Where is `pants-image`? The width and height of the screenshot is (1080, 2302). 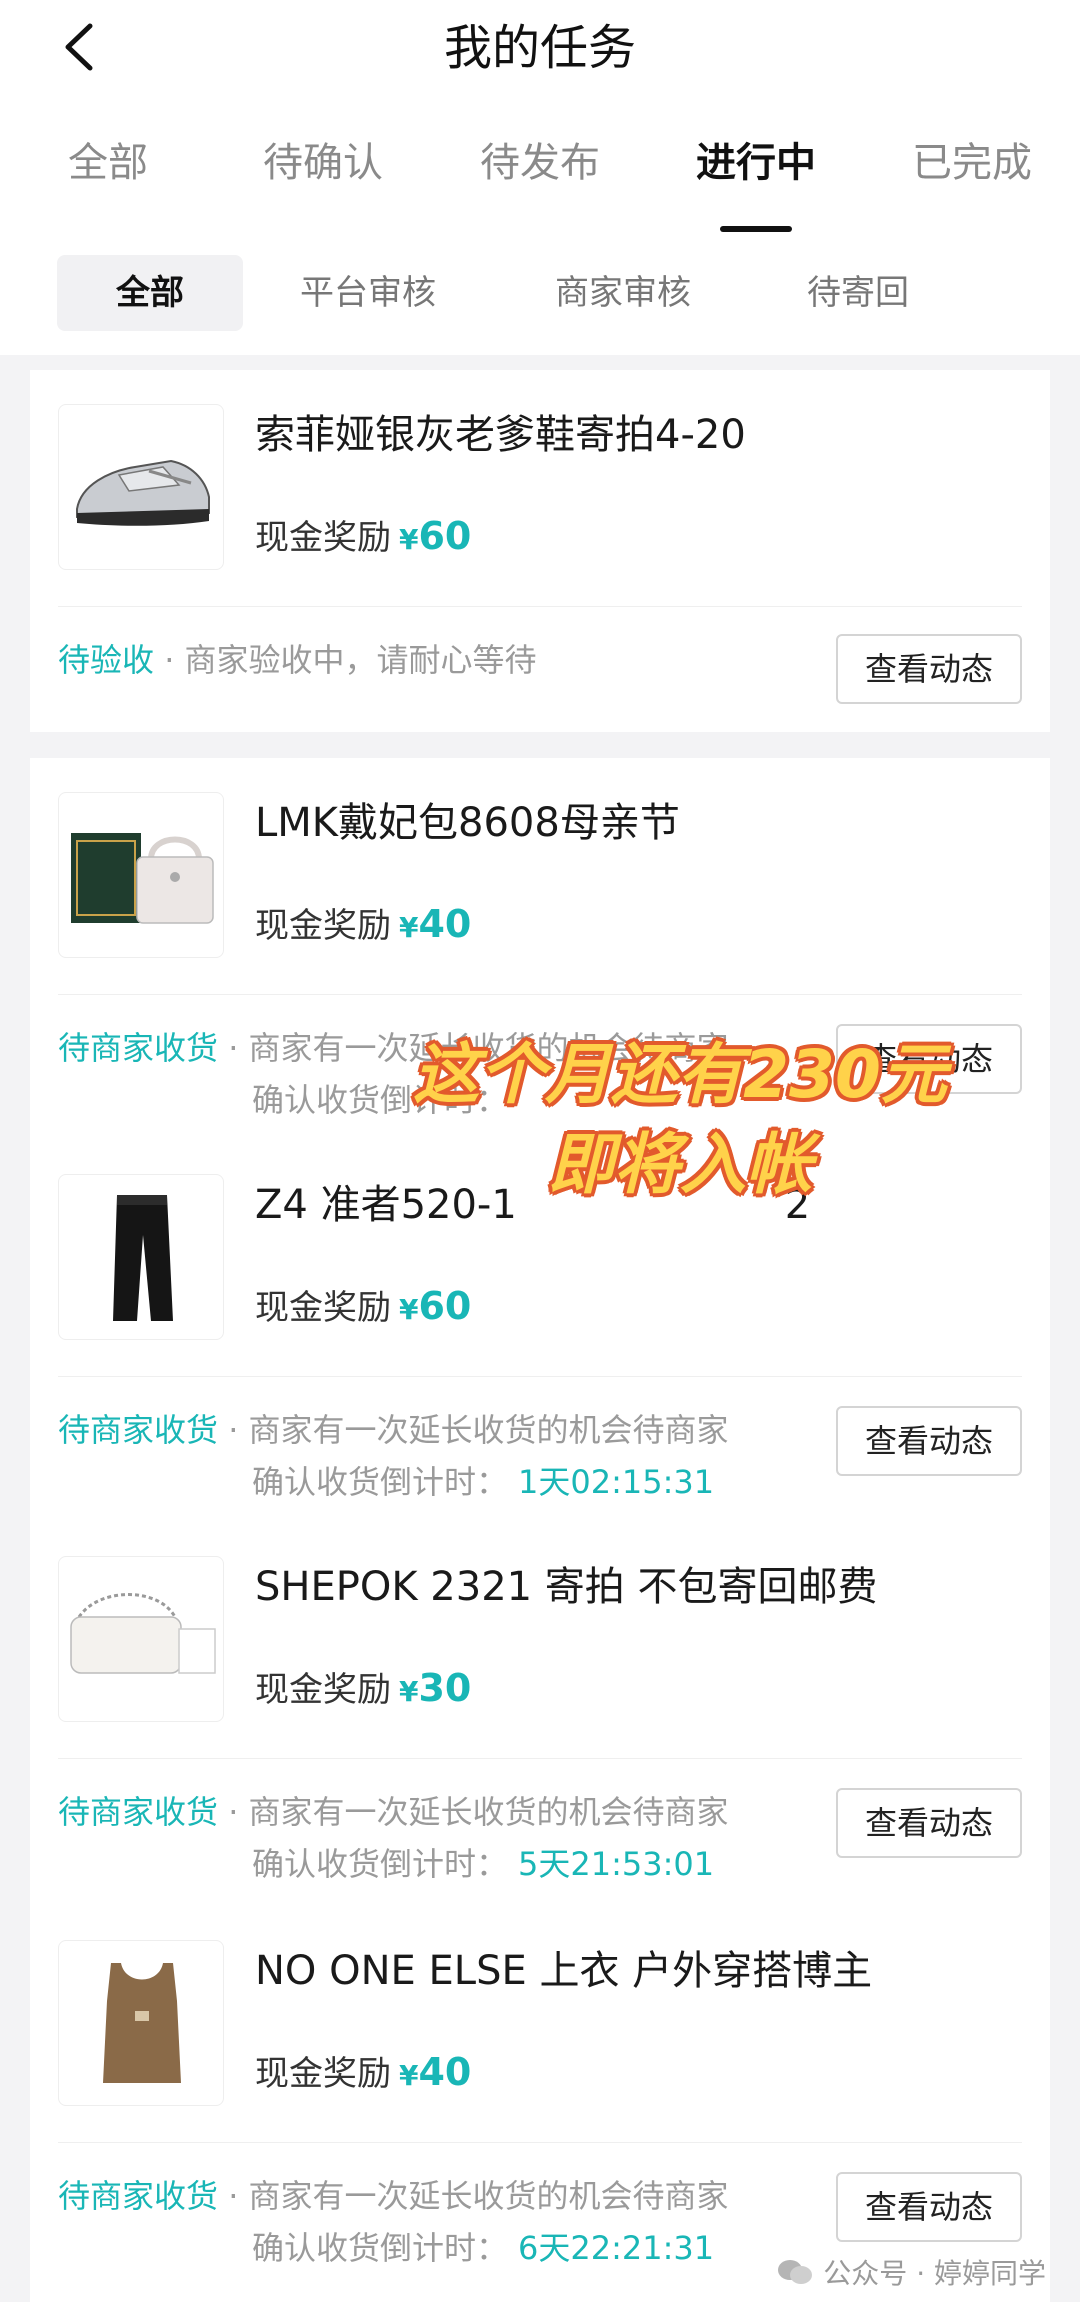 pants-image is located at coordinates (143, 1258).